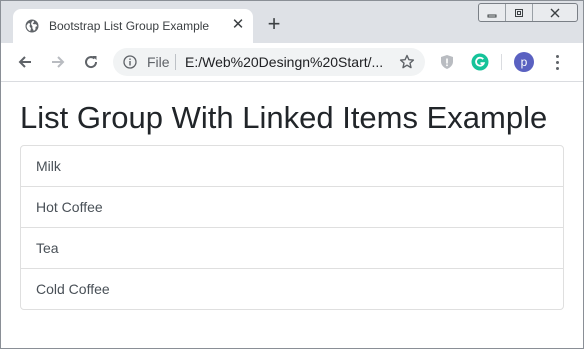 The width and height of the screenshot is (584, 349). Describe the element at coordinates (407, 62) in the screenshot. I see `bookmark-star-icon` at that location.